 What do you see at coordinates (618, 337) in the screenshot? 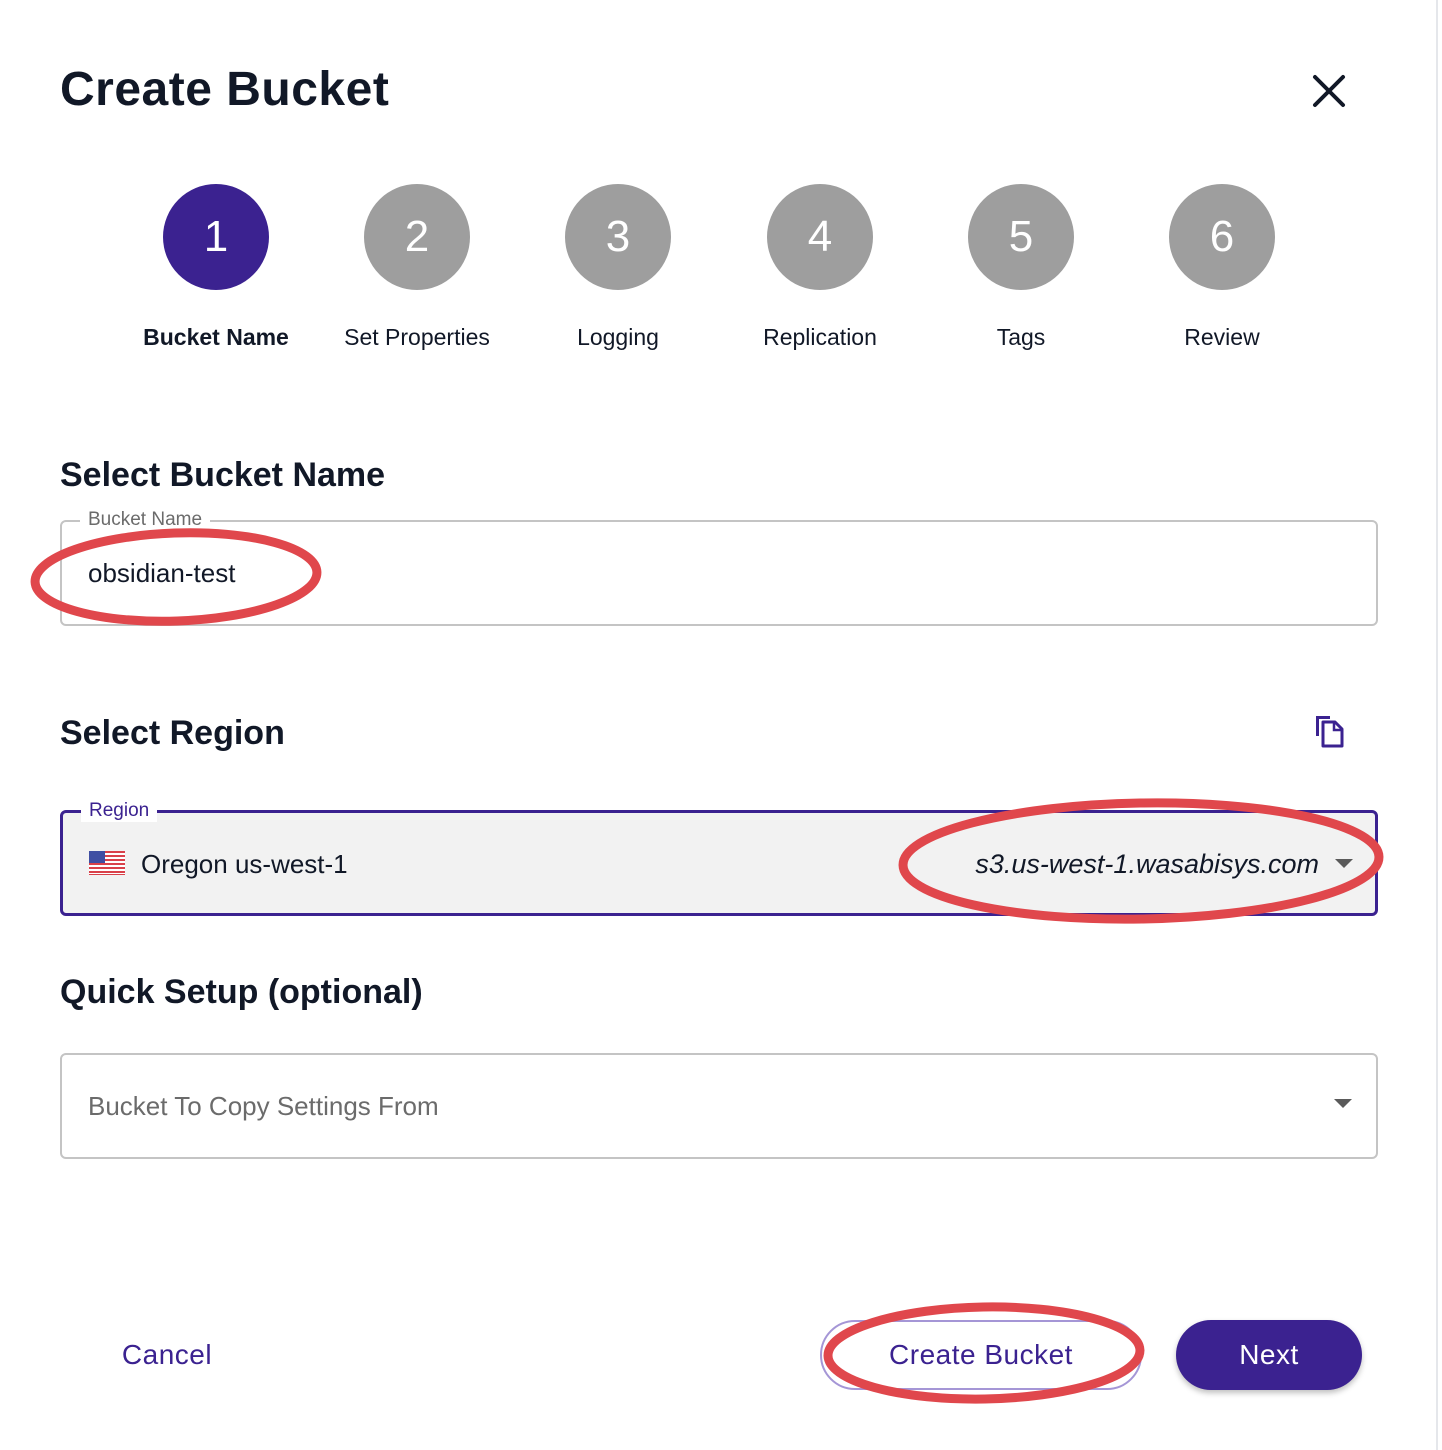
I see `step-label: Logging` at bounding box center [618, 337].